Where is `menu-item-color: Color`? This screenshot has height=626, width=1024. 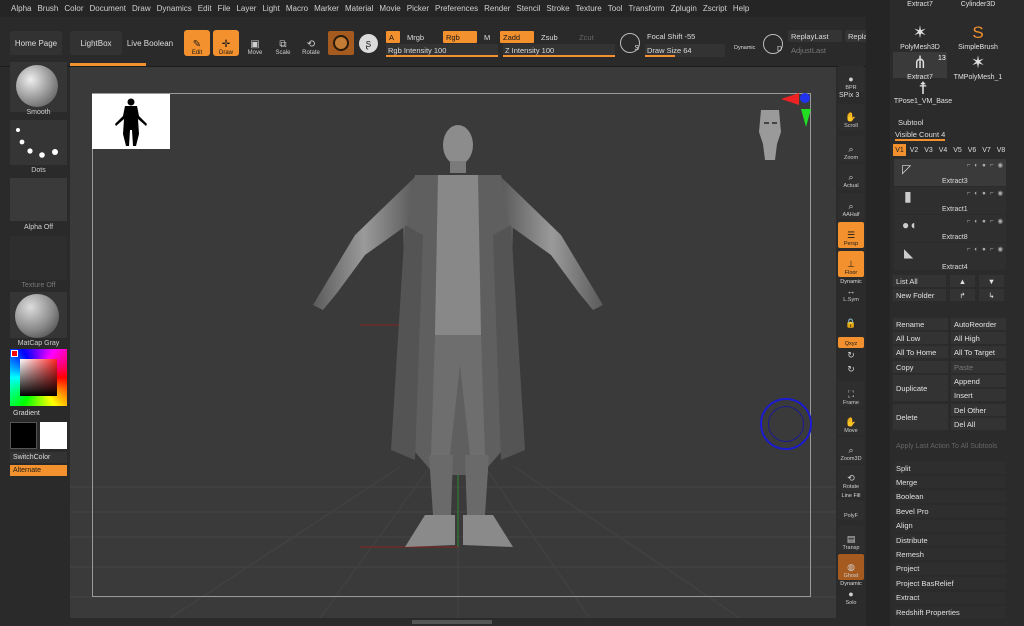
menu-item-color: Color is located at coordinates (73, 8).